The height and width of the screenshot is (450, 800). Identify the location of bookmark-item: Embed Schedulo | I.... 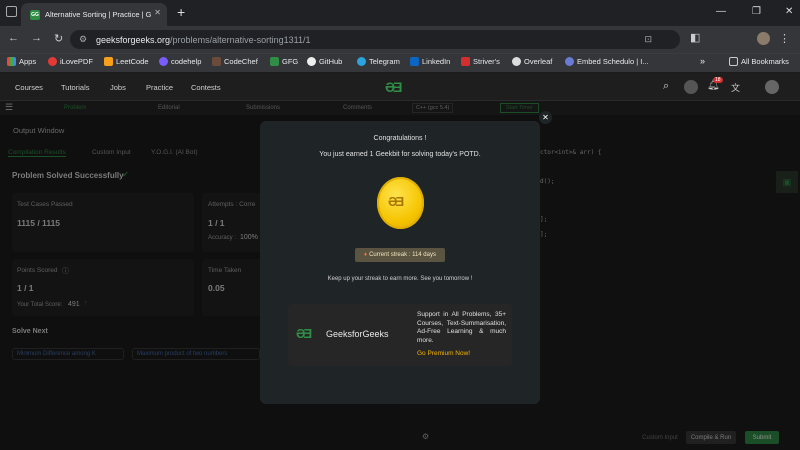
(607, 61).